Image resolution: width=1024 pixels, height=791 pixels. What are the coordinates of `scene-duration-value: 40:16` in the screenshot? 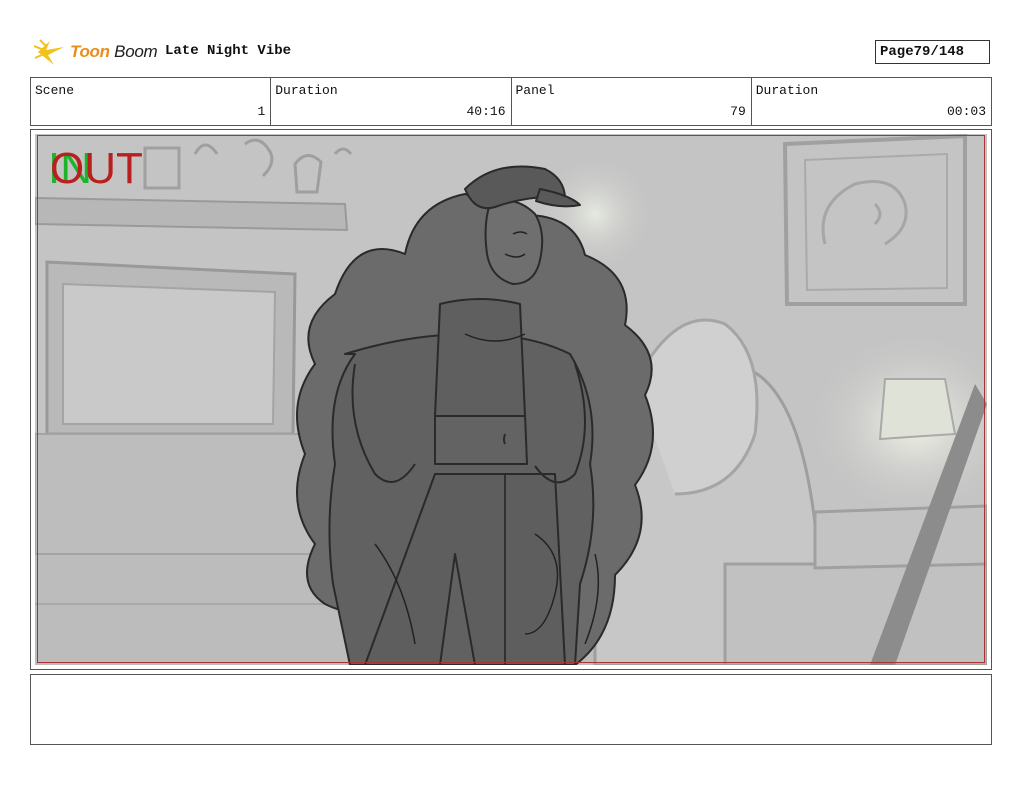 It's located at (486, 111).